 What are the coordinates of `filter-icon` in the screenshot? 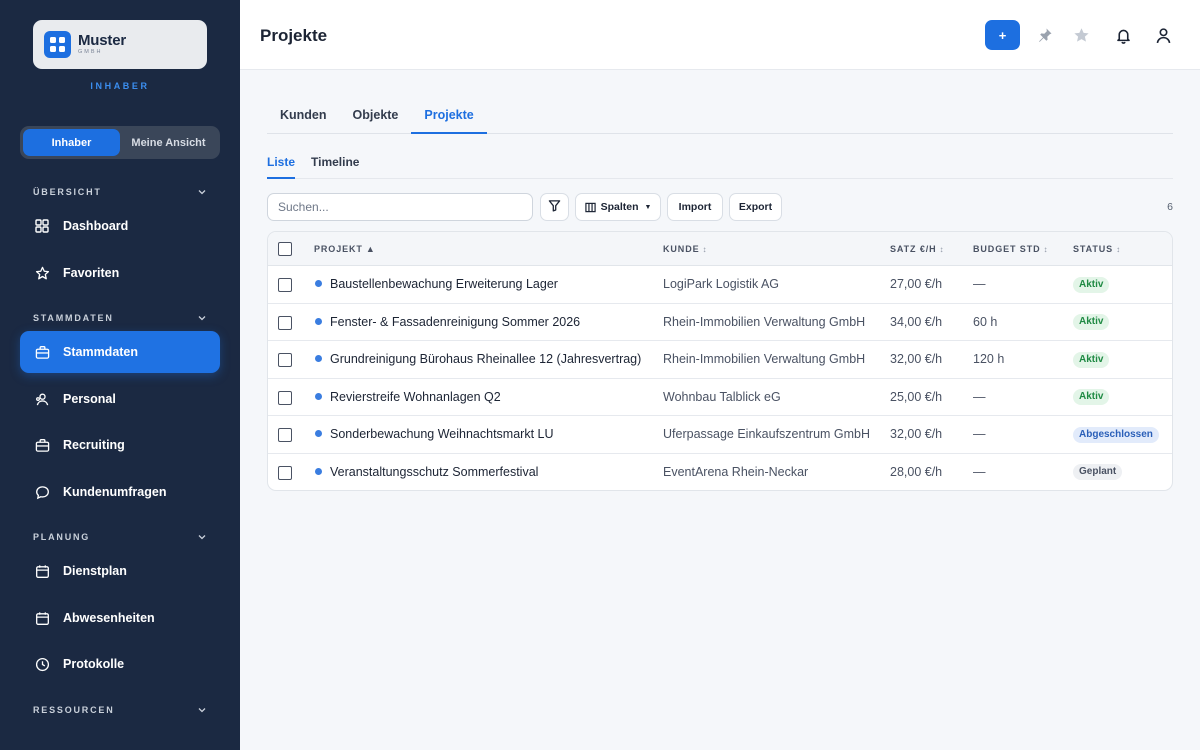 It's located at (554, 207).